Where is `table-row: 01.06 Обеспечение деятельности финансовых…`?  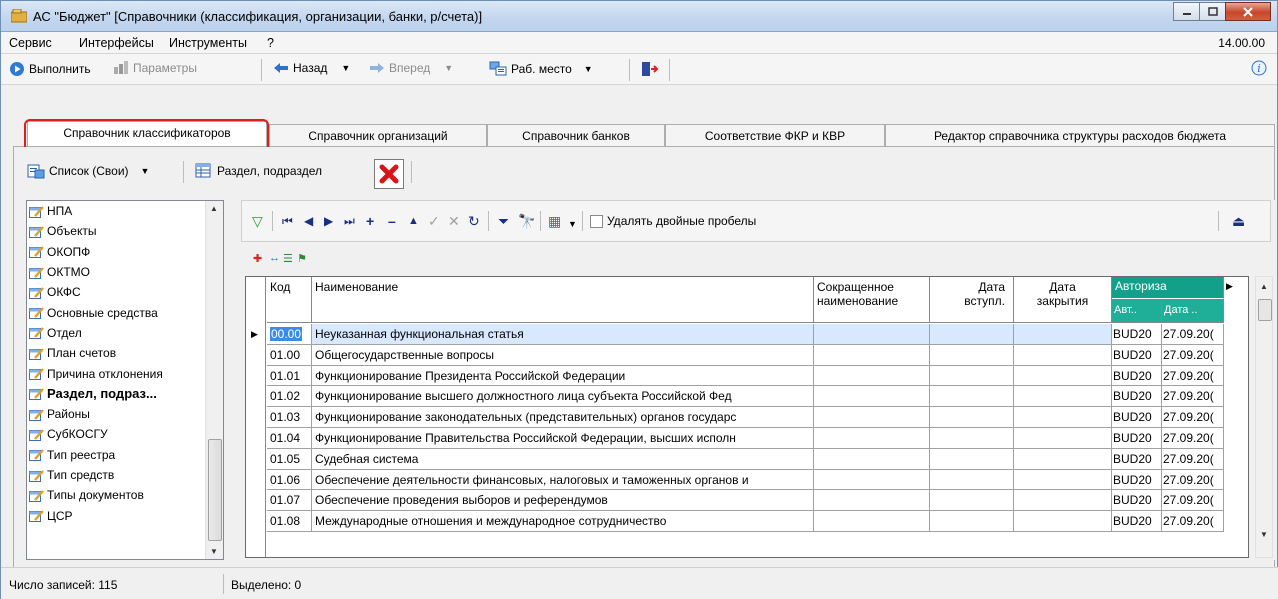 table-row: 01.06 Обеспечение деятельности финансовых… is located at coordinates (757, 480).